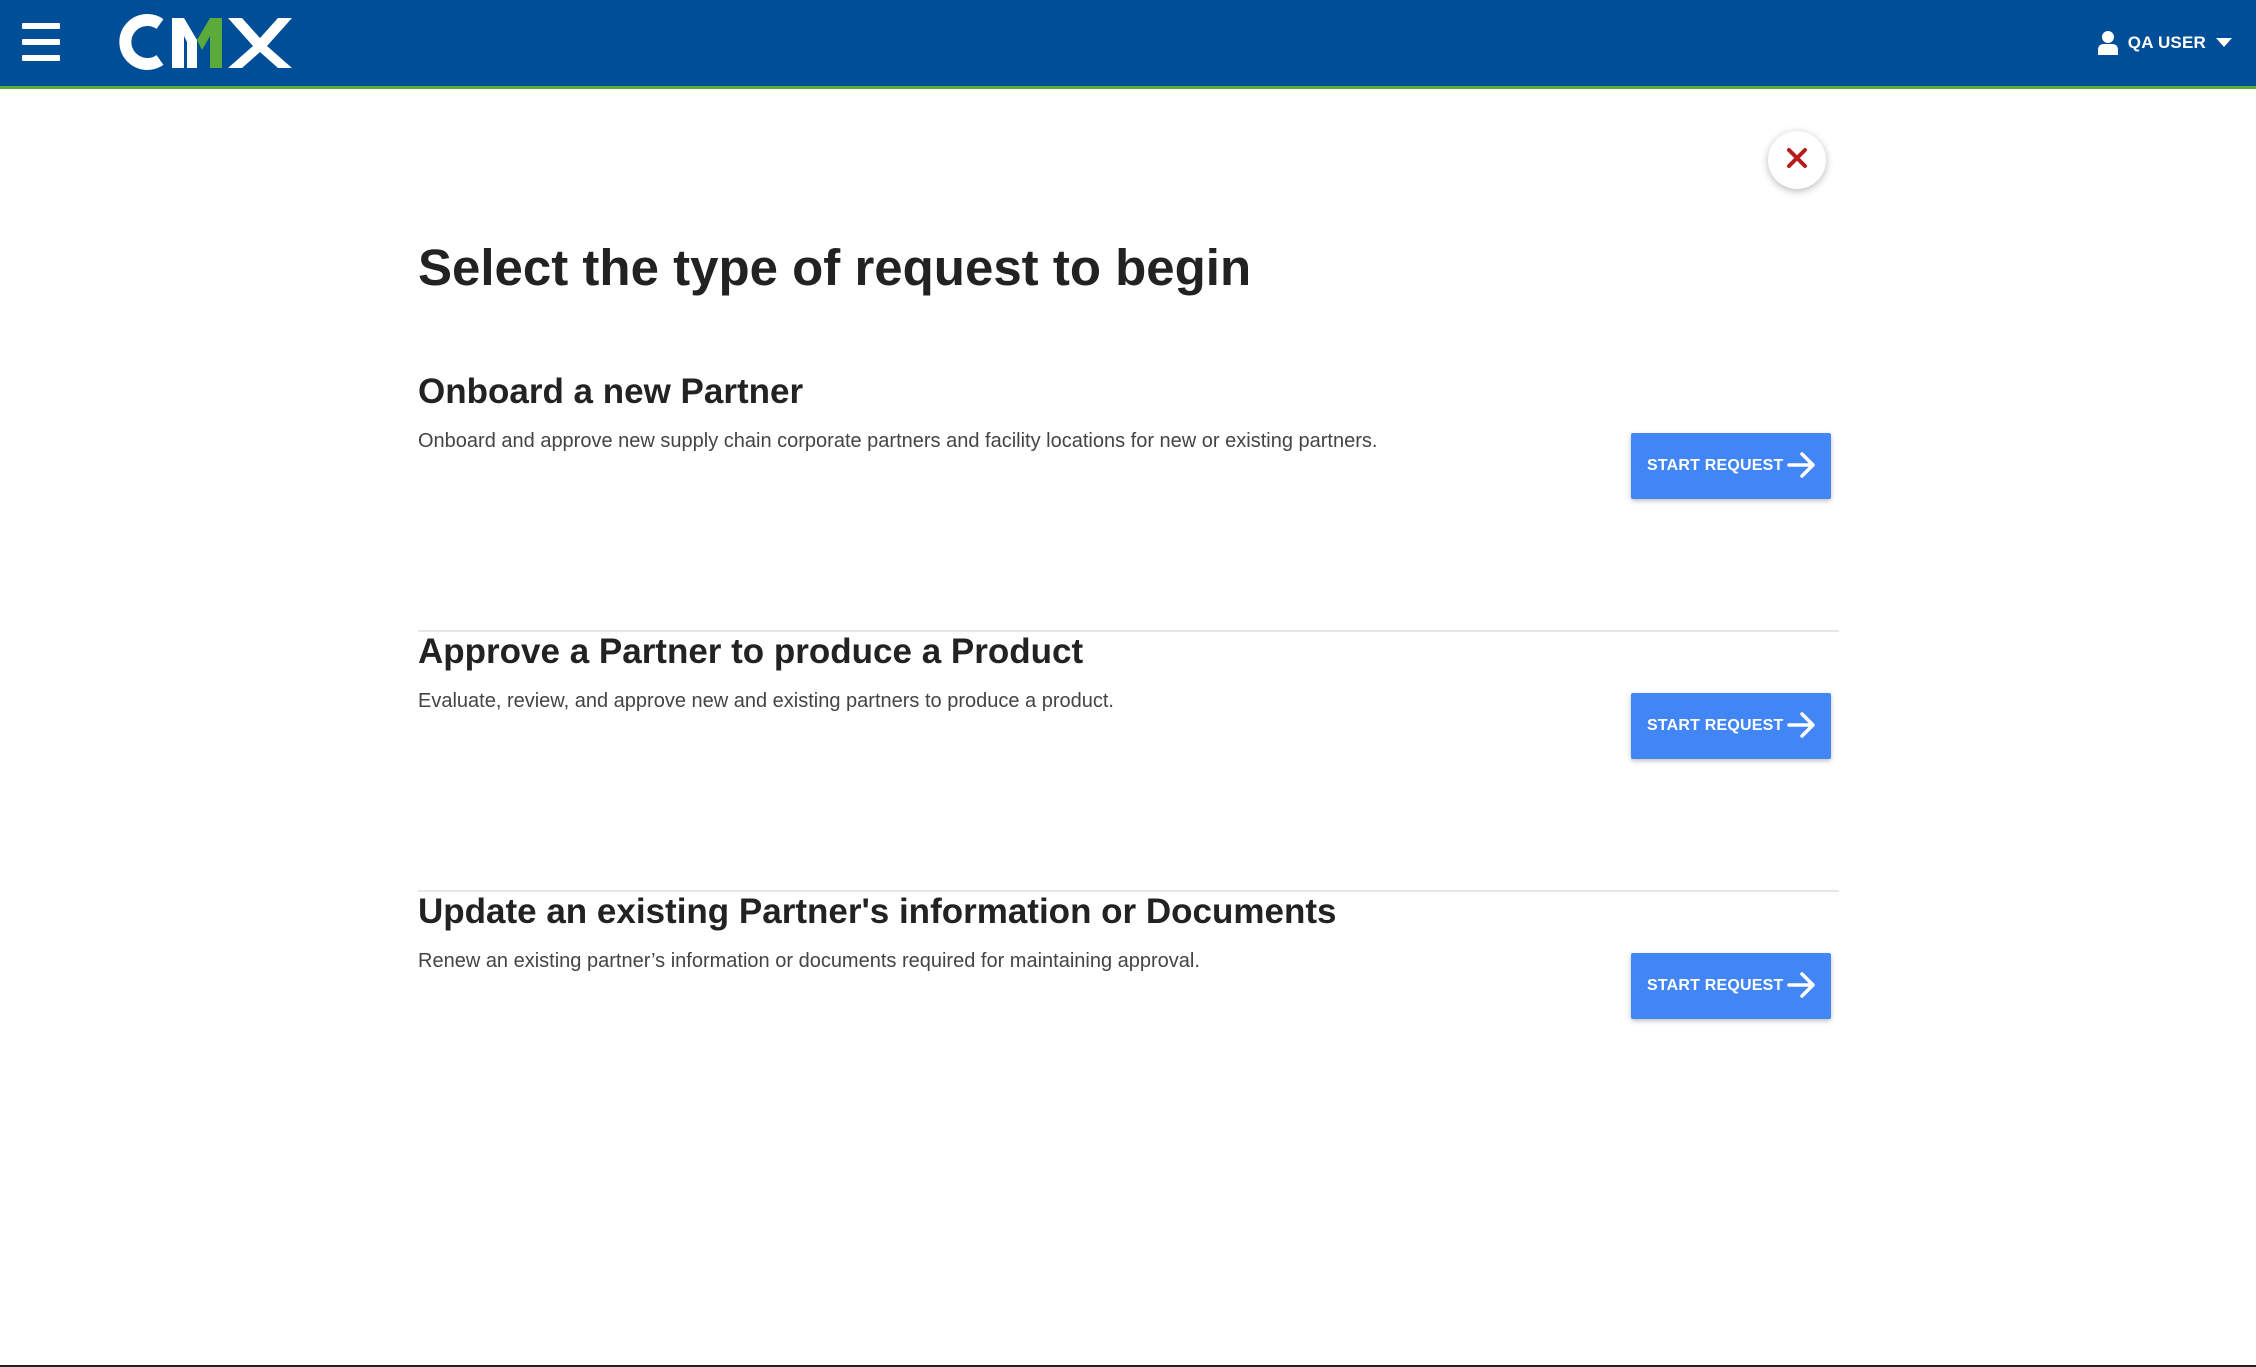 The height and width of the screenshot is (1367, 2256). I want to click on hamburger-menu-icon, so click(42, 42).